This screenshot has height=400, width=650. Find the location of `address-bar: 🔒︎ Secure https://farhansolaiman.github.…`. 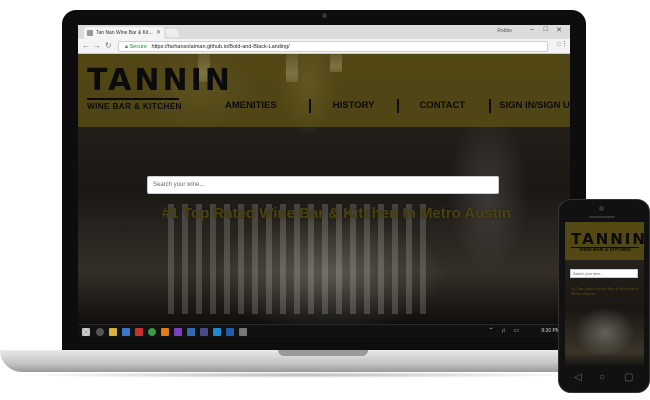

address-bar: 🔒︎ Secure https://farhansolaiman.github.… is located at coordinates (333, 46).